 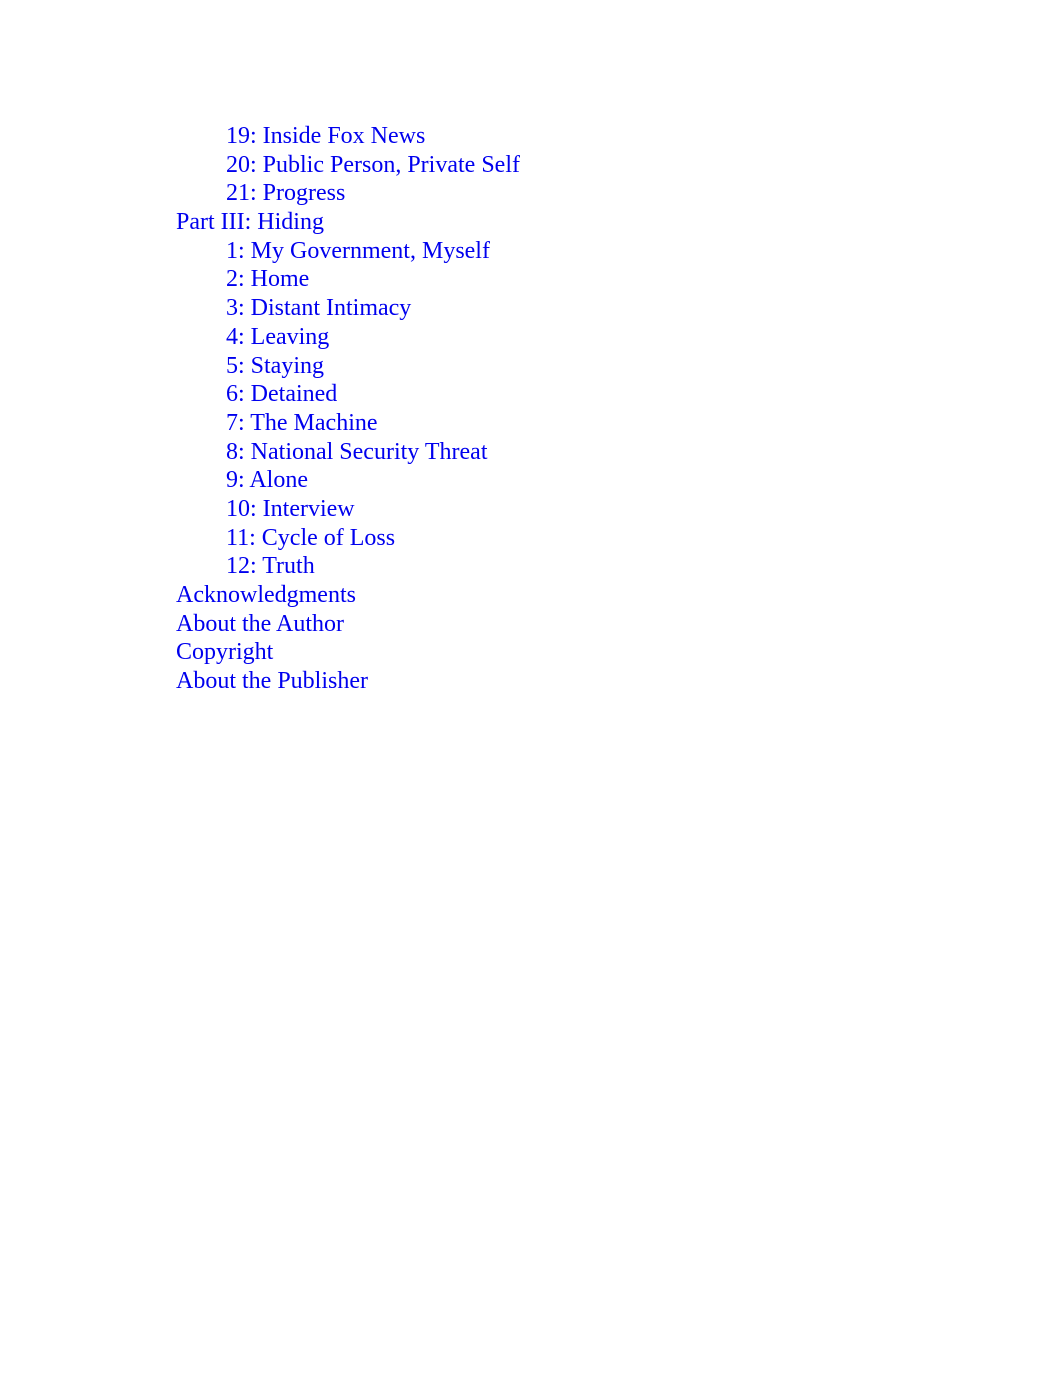 I want to click on toc-link: Acknowledgments, so click(x=266, y=595).